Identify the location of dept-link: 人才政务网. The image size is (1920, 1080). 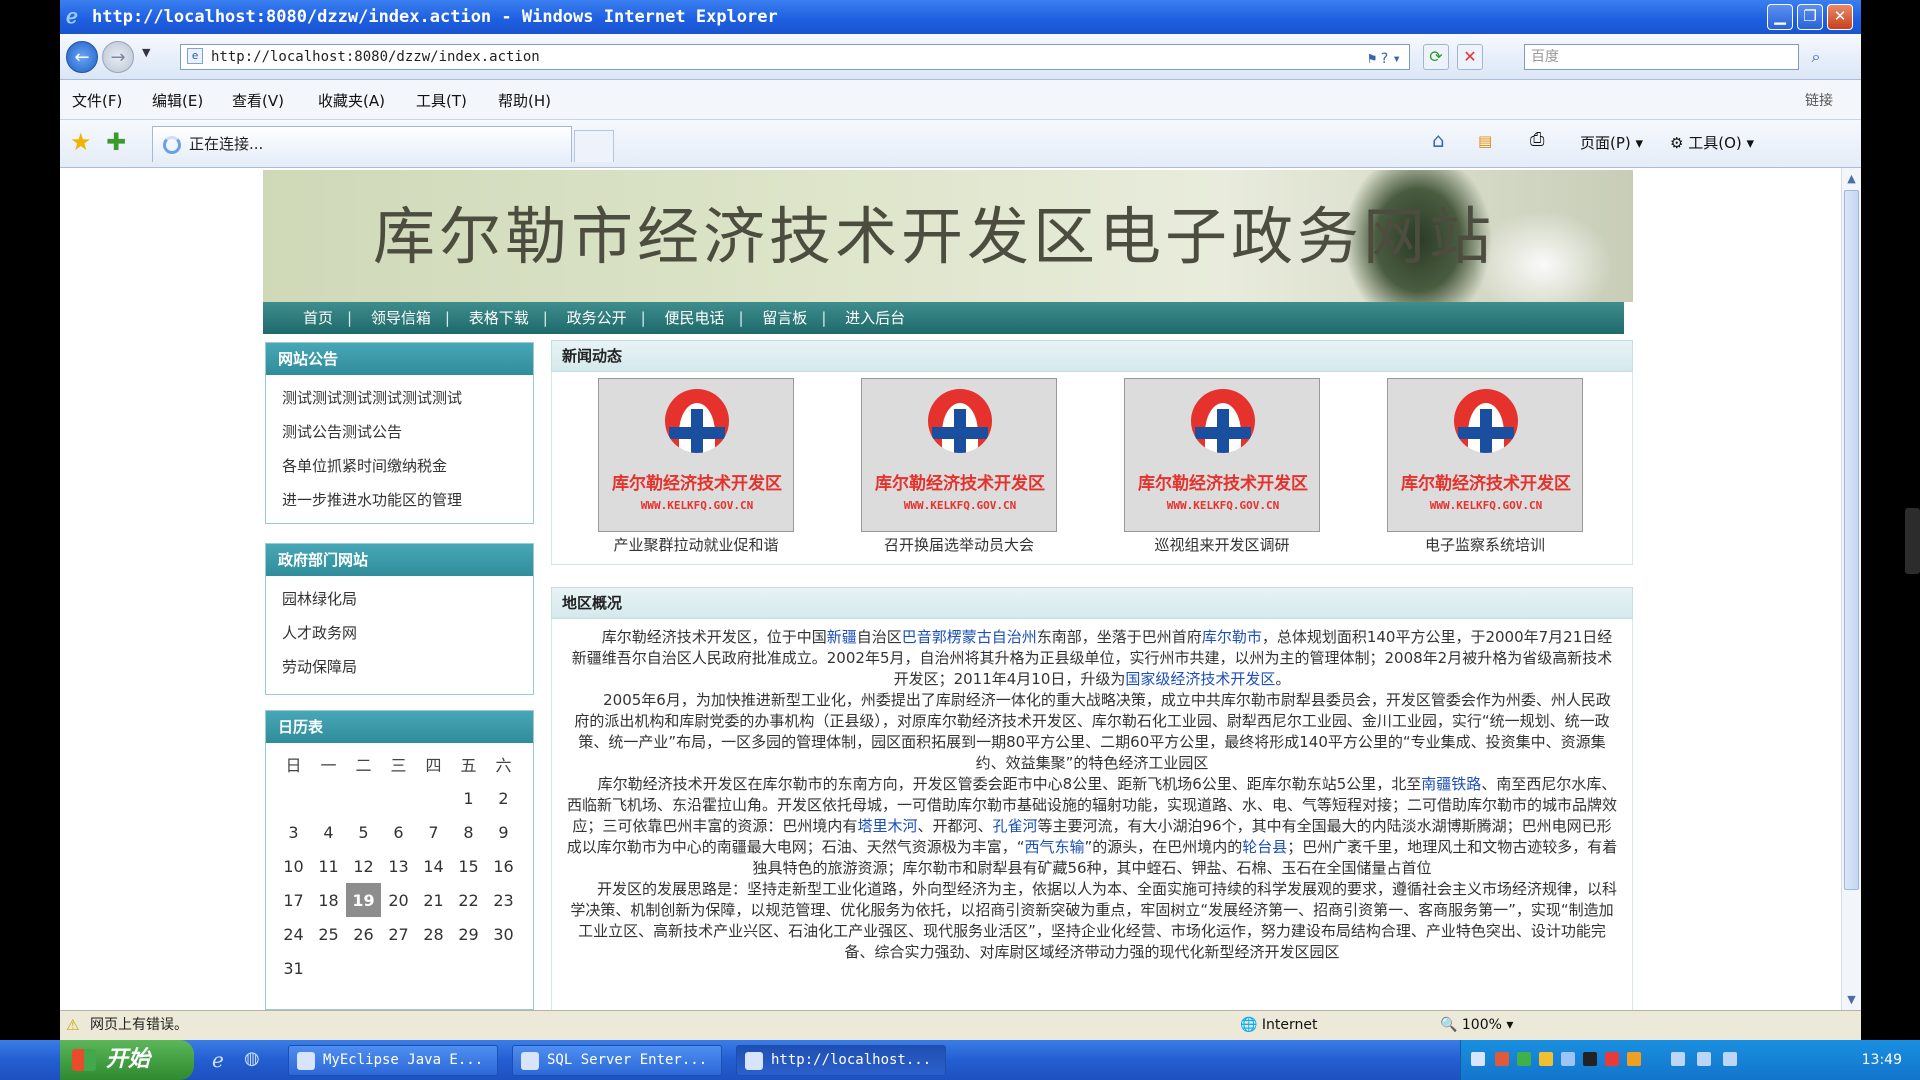
(407, 633).